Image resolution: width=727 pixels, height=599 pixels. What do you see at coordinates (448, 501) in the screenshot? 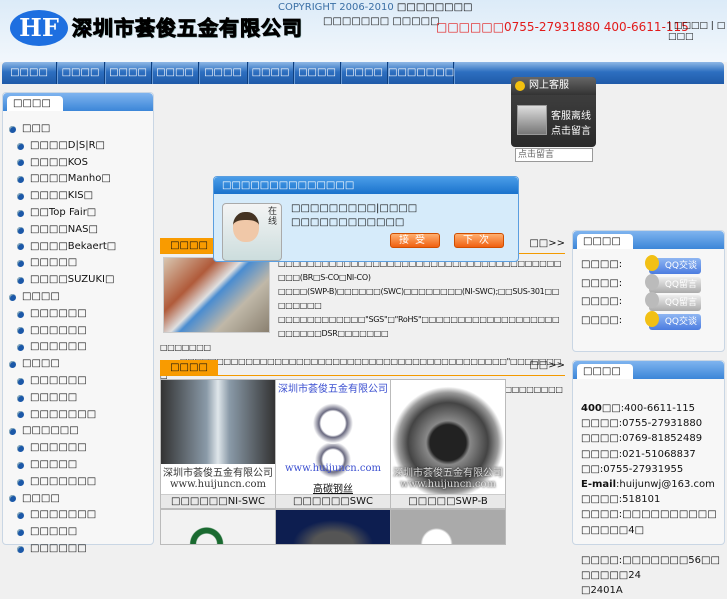
I see `product-caption: □□□□□SWP-B` at bounding box center [448, 501].